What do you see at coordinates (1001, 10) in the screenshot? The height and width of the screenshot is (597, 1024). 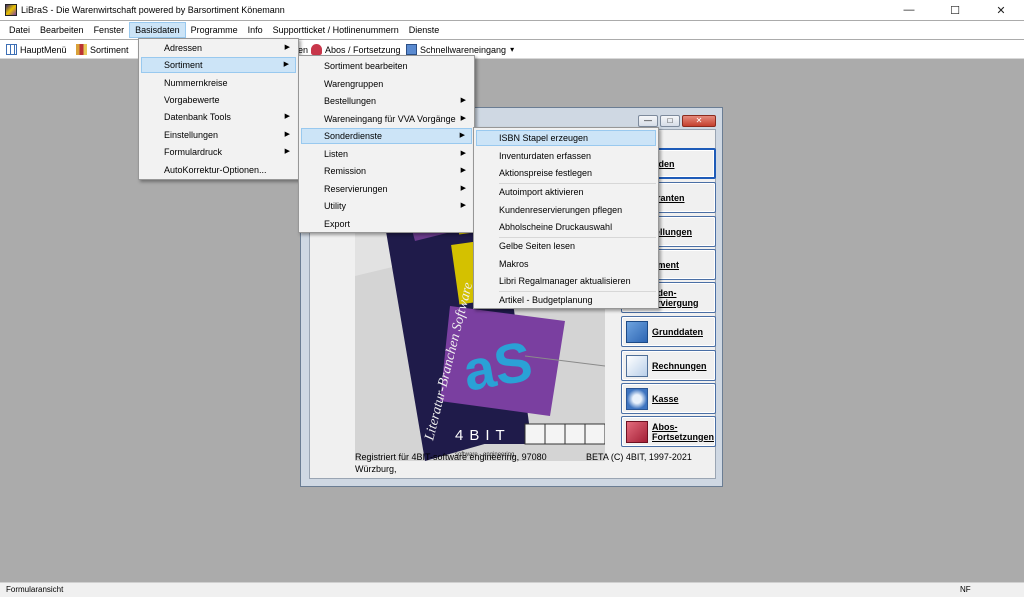 I see `close-button: ✕` at bounding box center [1001, 10].